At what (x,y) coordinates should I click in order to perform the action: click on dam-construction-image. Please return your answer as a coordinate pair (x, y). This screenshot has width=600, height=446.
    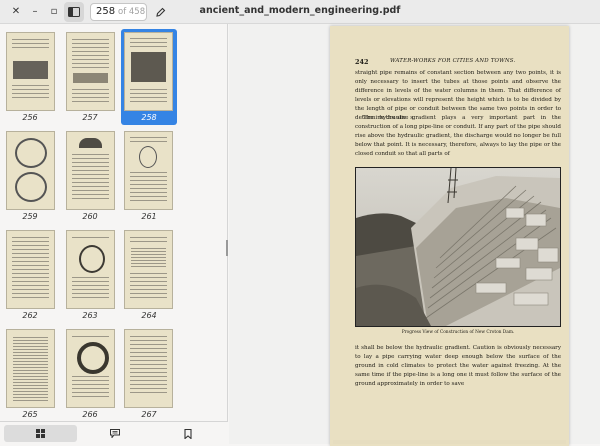
    Looking at the image, I should click on (458, 247).